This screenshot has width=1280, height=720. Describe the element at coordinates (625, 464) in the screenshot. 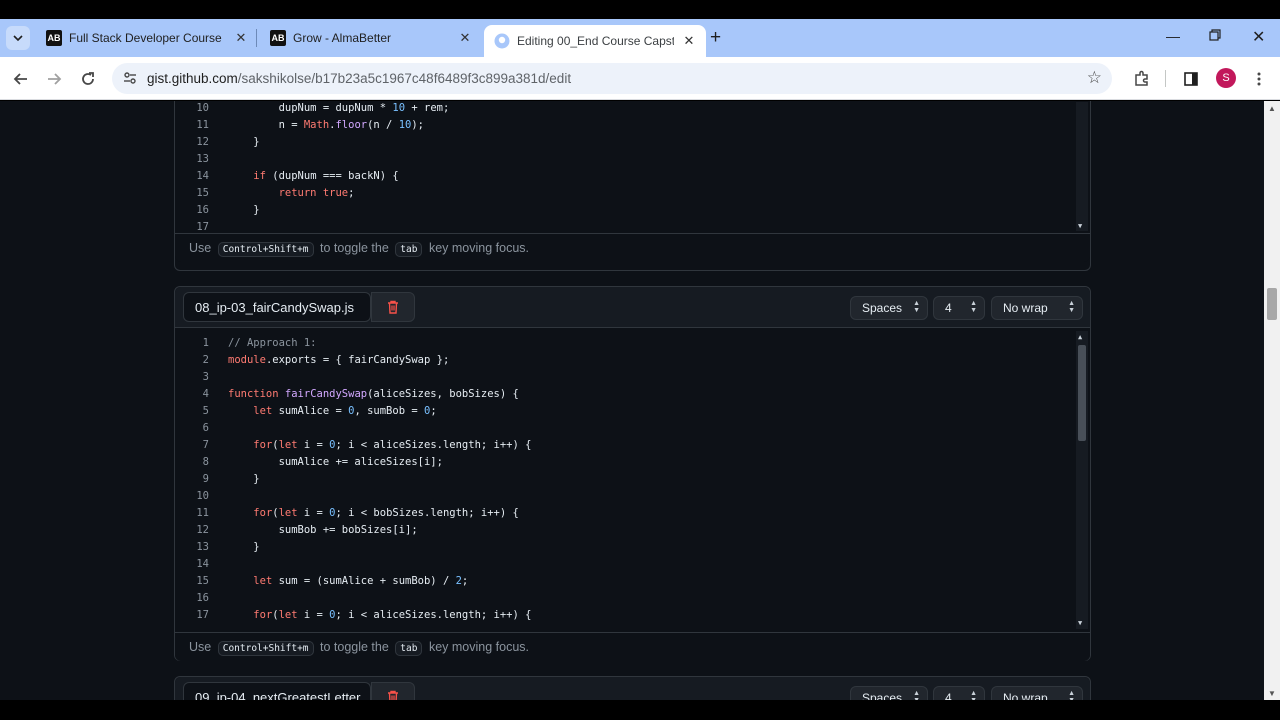

I see `code-line: 8 sumAlice += aliceSizes[i];` at that location.